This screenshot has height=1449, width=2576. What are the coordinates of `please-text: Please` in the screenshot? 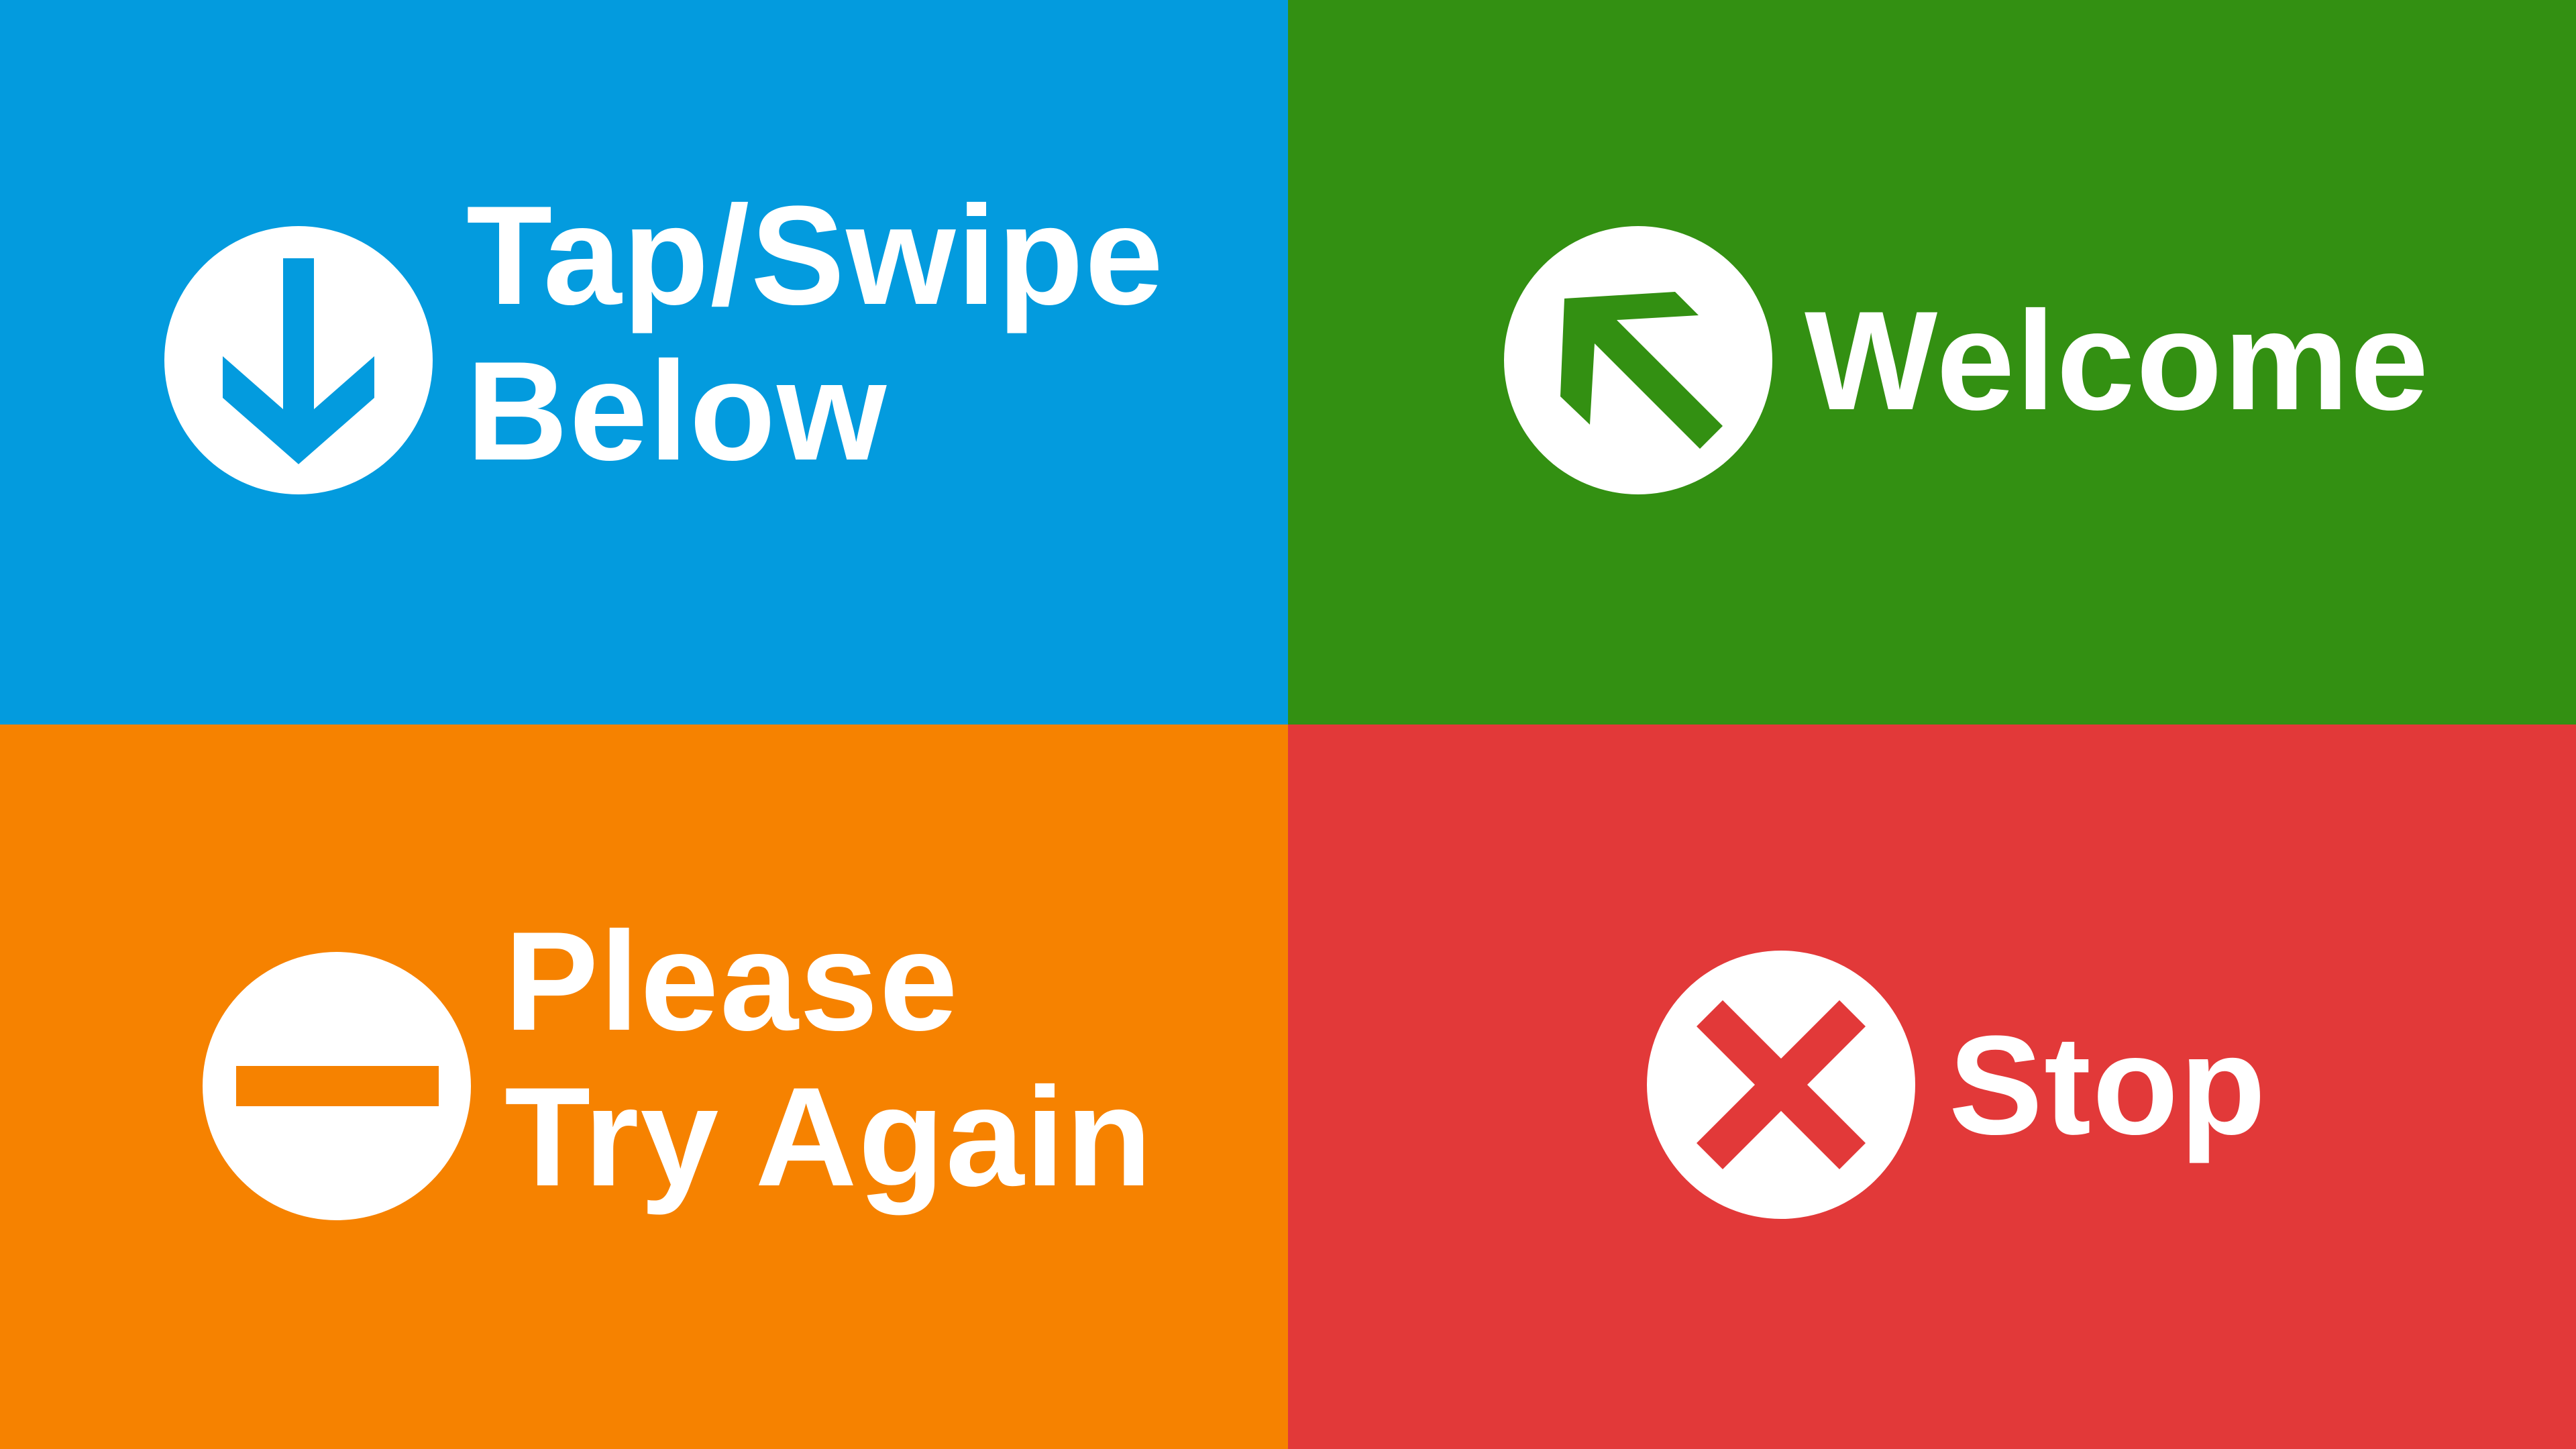 It's located at (731, 981).